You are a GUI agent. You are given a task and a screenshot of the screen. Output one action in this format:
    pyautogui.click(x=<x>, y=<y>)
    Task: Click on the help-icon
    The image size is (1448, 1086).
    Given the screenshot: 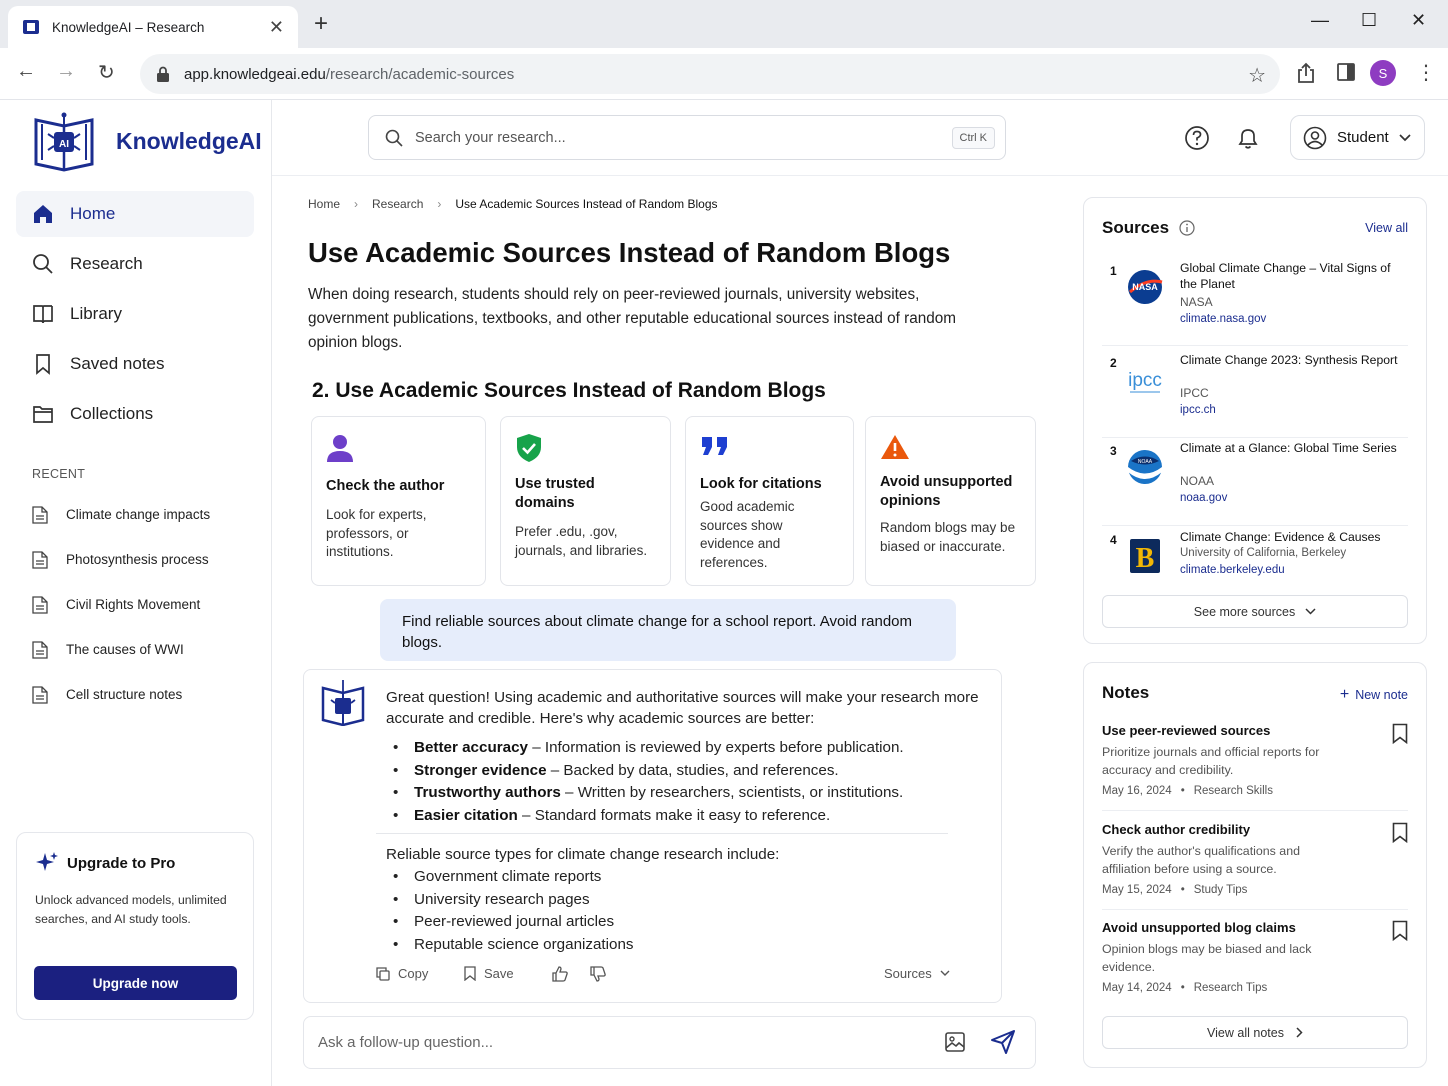 What is the action you would take?
    pyautogui.click(x=1197, y=138)
    